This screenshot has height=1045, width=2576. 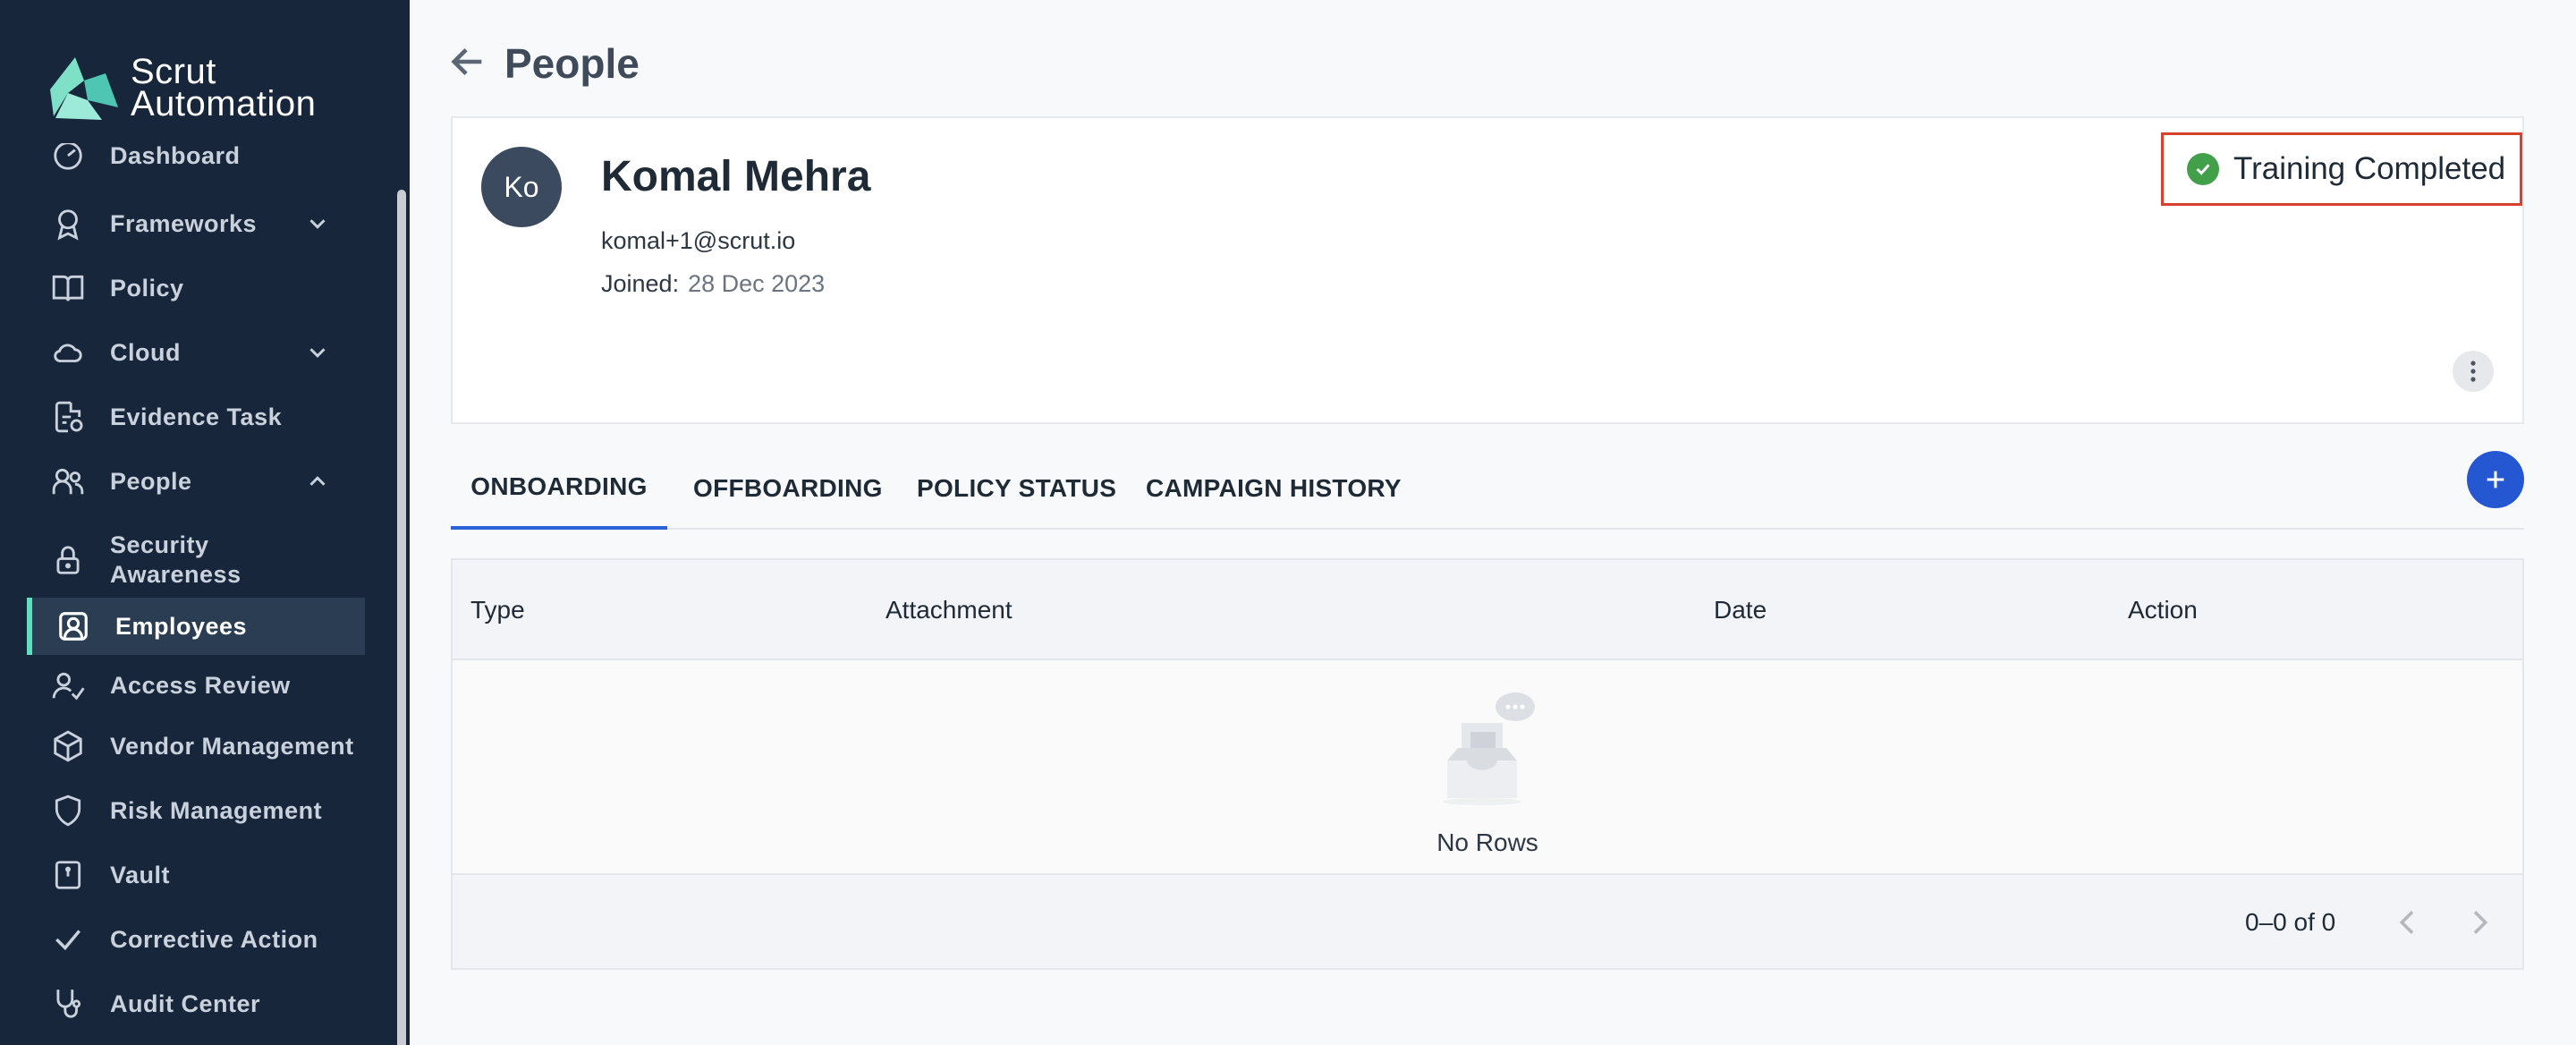 What do you see at coordinates (2369, 168) in the screenshot?
I see `status-text: Training Completed` at bounding box center [2369, 168].